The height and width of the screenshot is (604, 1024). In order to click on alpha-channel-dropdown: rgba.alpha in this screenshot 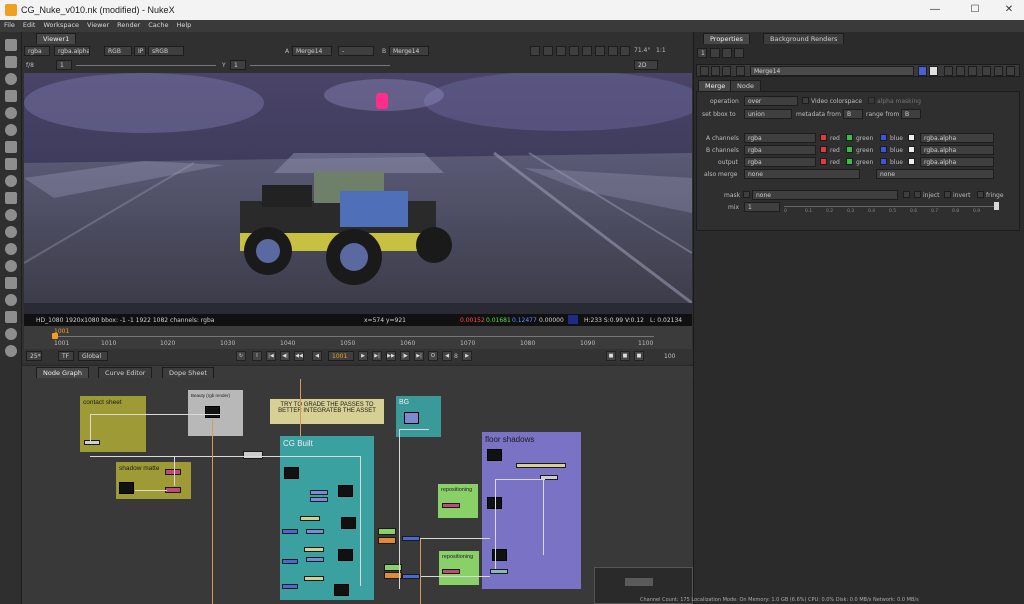, I will do `click(72, 51)`.